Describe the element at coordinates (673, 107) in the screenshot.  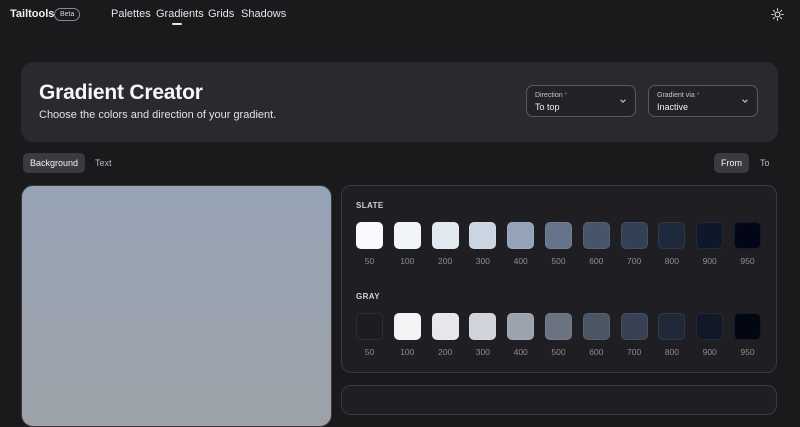
I see `gradient-via-value: Inactive` at that location.